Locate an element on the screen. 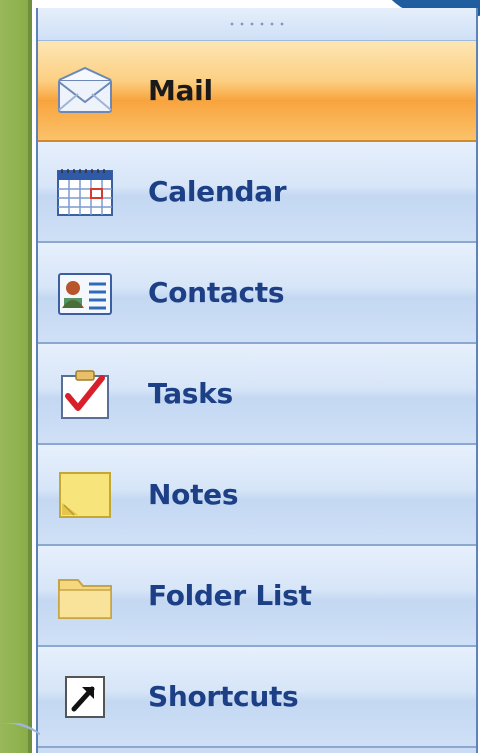 This screenshot has height=753, width=480. nav-item-calendar: Calendar is located at coordinates (257, 192).